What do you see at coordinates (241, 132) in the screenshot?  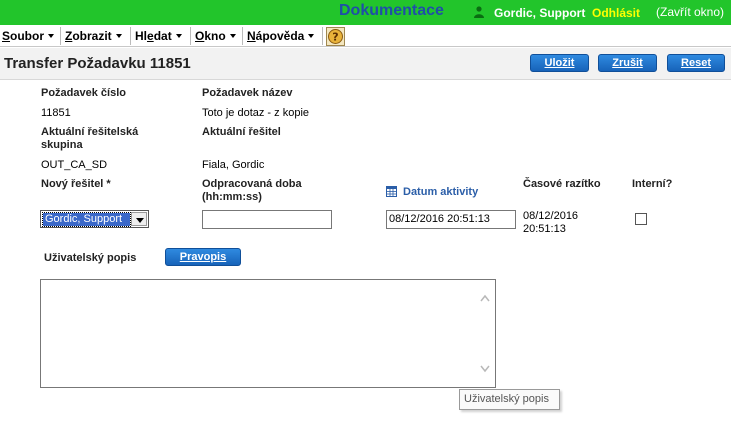 I see `current-solver-label: Aktuální řešitel` at bounding box center [241, 132].